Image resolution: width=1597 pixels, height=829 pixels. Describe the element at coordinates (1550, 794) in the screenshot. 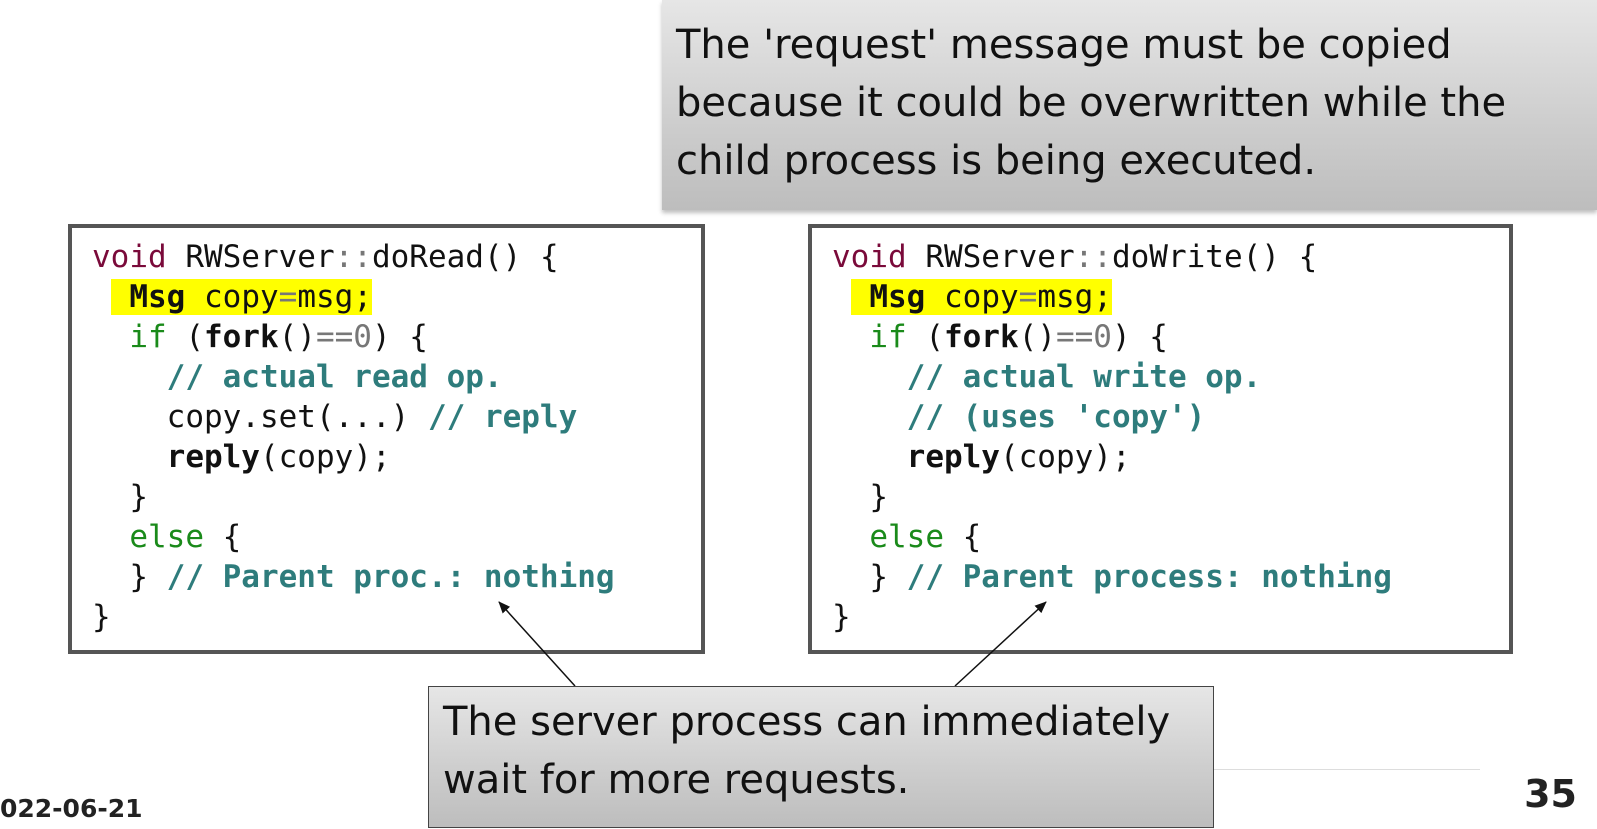

I see `page-number: 35` at that location.